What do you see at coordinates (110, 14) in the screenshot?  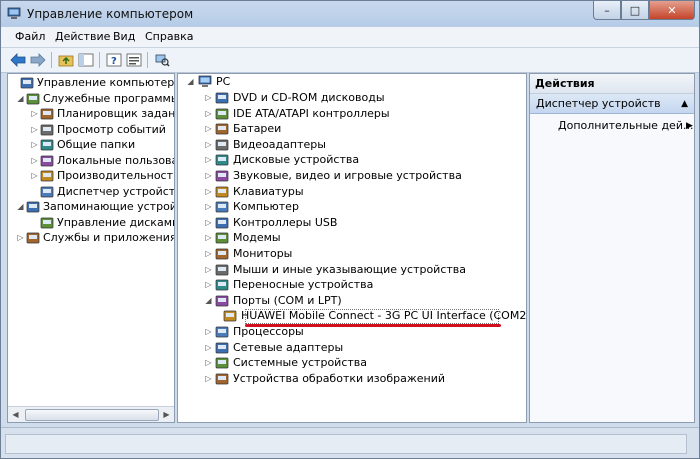 I see `window-title: Управление компьютером` at bounding box center [110, 14].